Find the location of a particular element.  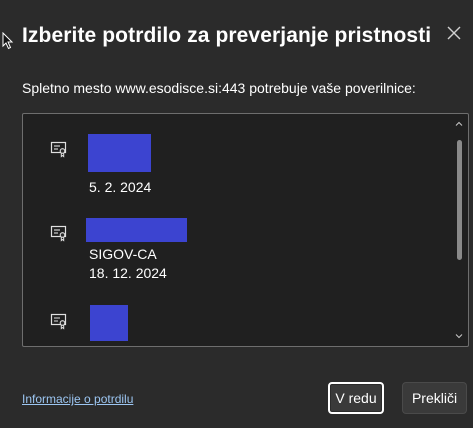

ok-button-label: V redu is located at coordinates (356, 398).